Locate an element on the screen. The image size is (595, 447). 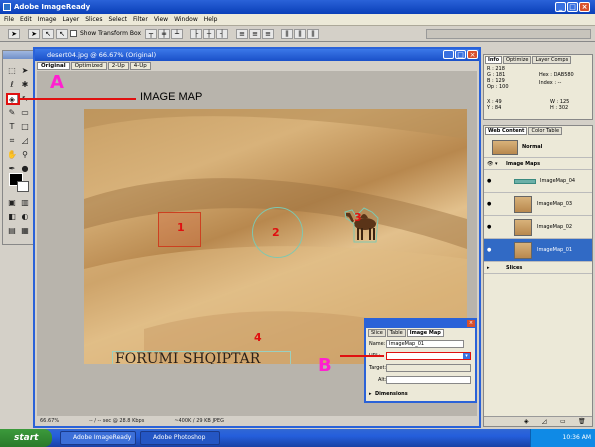
align-left-icon: ├ is located at coordinates (196, 34).